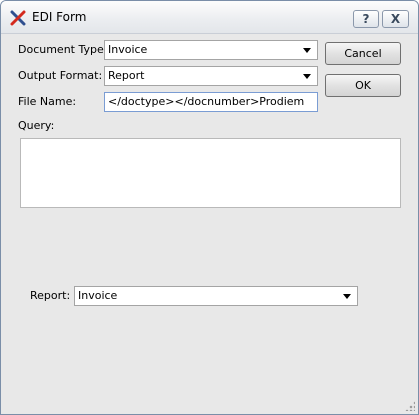 This screenshot has width=419, height=415. I want to click on ok-button: OK, so click(363, 85).